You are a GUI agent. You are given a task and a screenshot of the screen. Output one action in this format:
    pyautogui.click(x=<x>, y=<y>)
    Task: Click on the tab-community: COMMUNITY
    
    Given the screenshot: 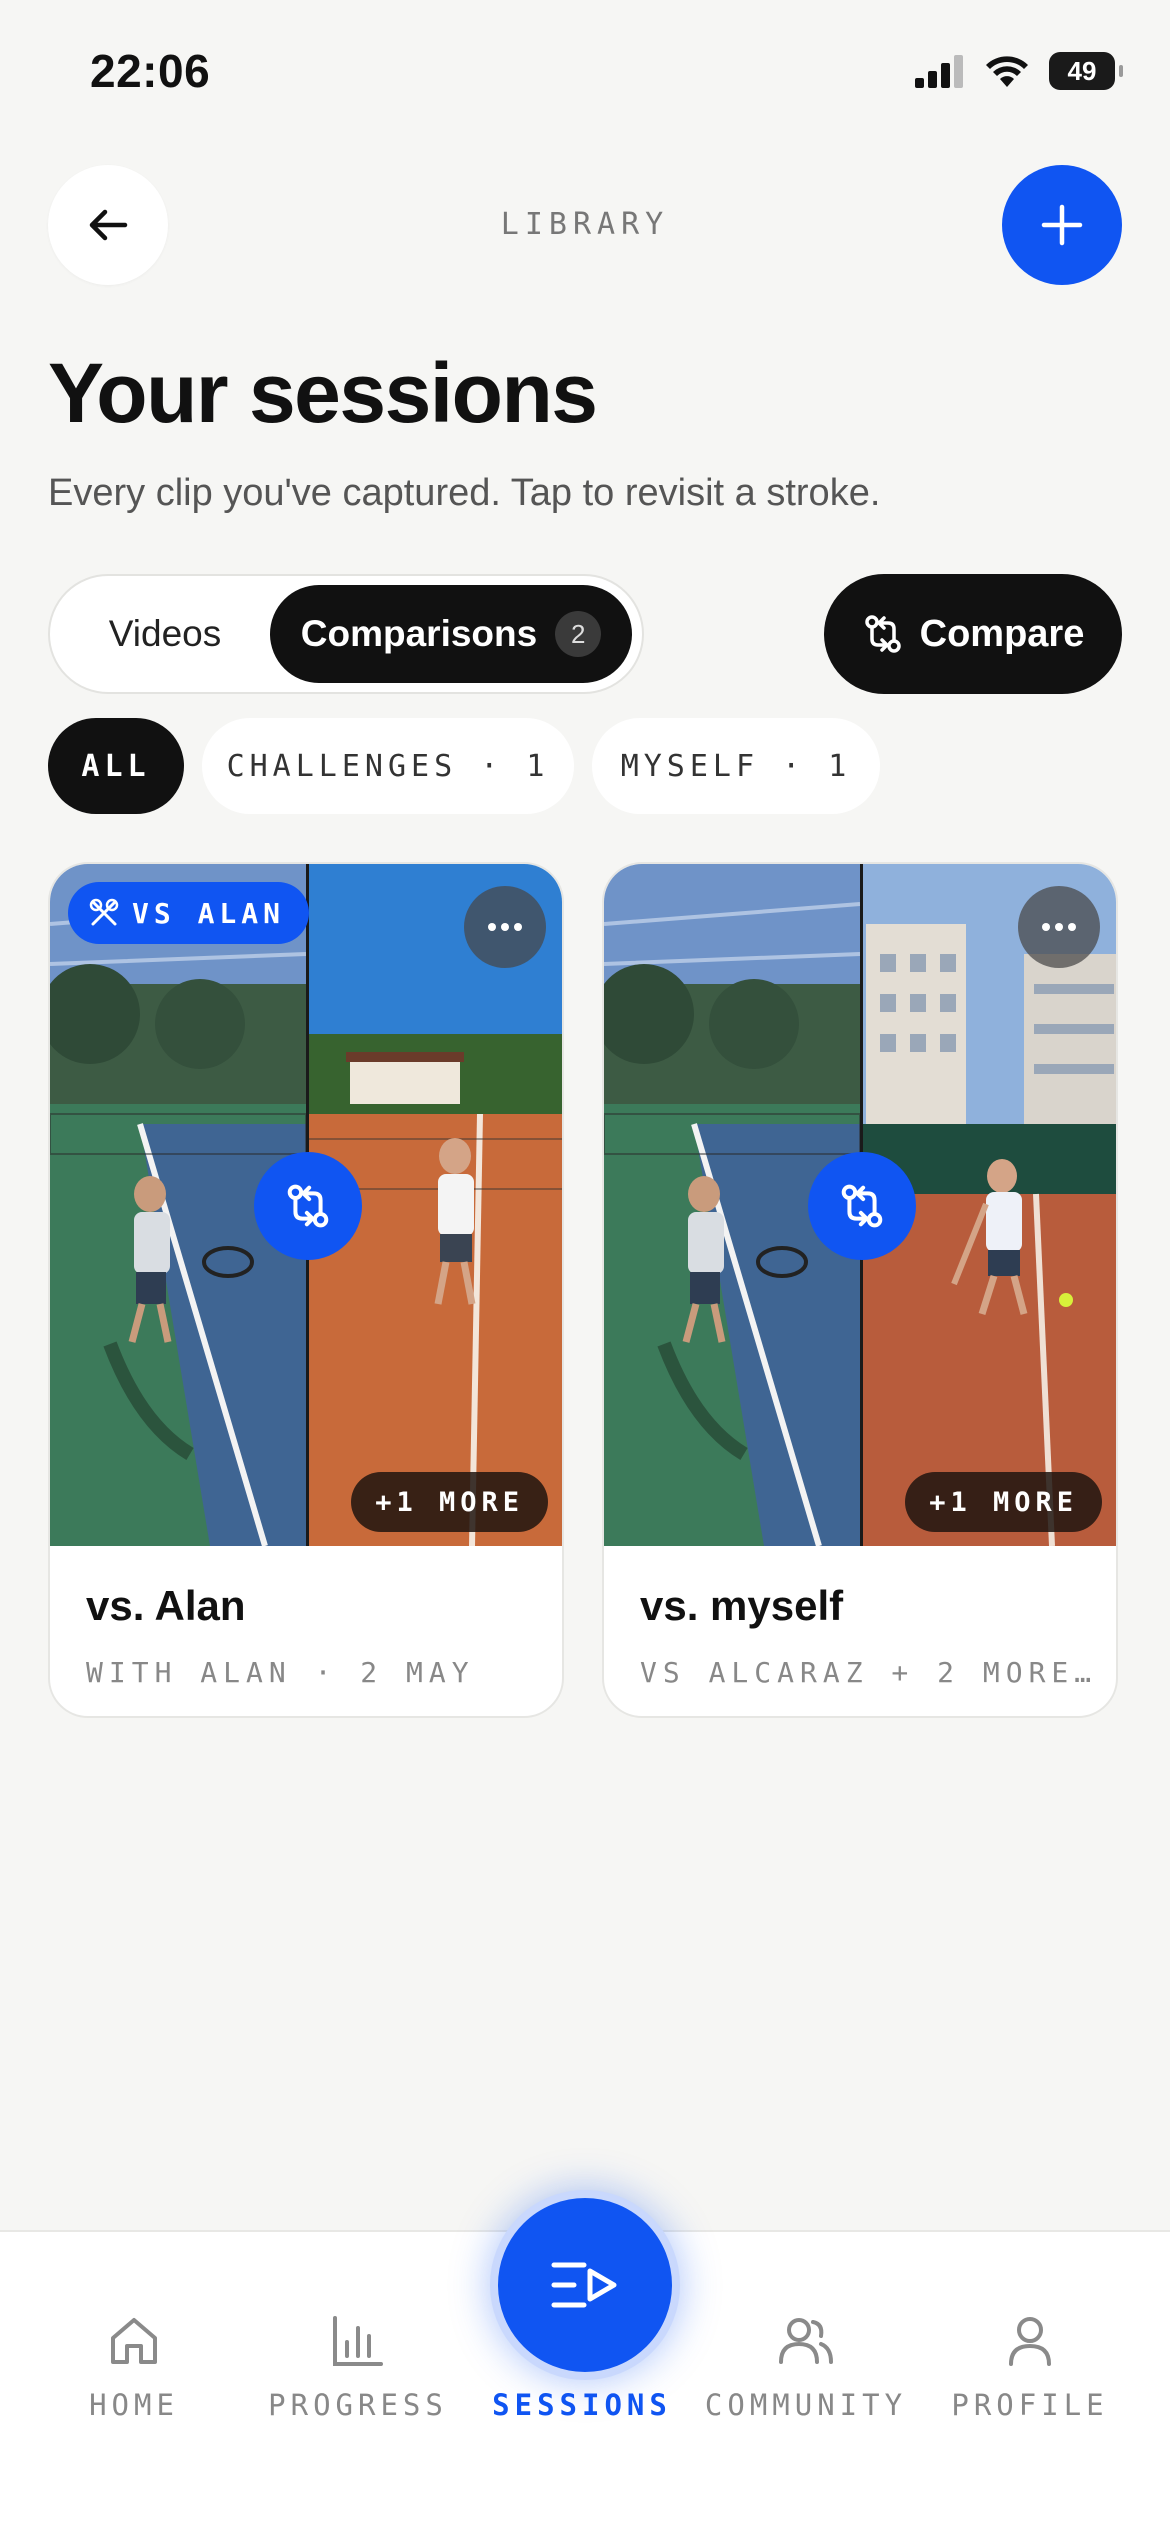 What is the action you would take?
    pyautogui.click(x=806, y=2367)
    